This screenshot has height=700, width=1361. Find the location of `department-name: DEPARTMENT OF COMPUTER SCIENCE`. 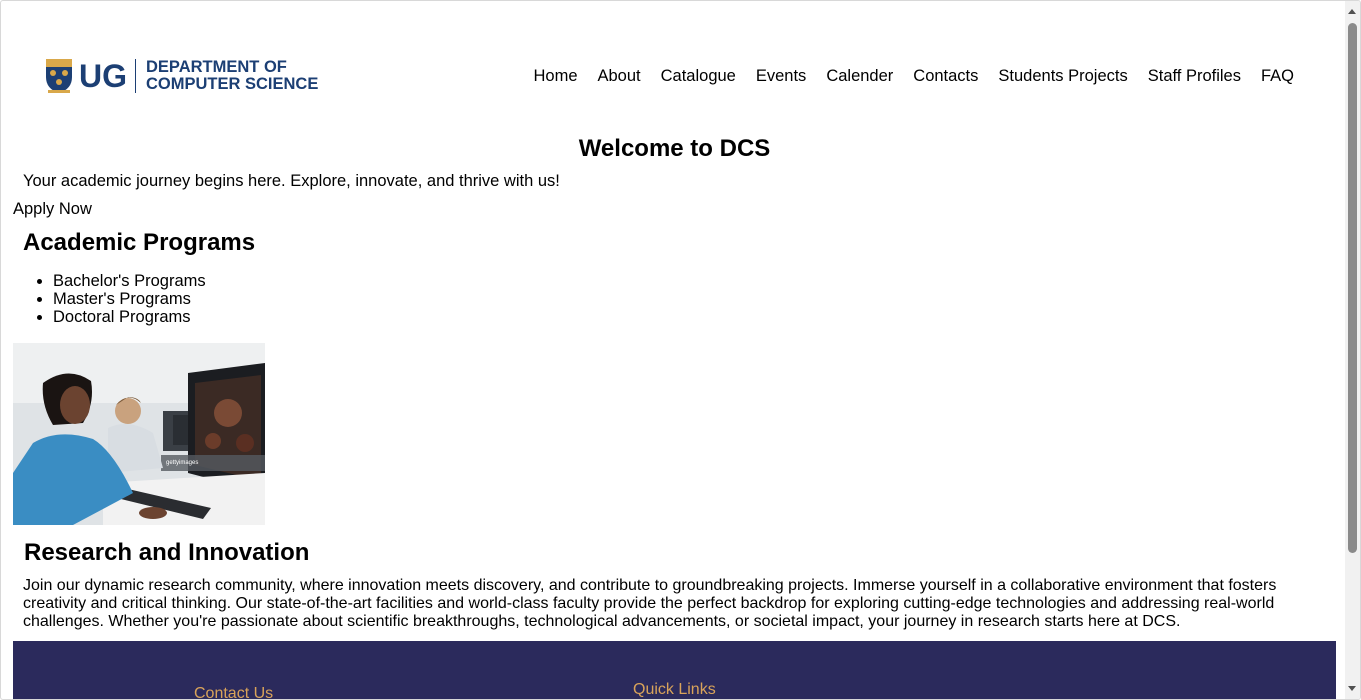

department-name: DEPARTMENT OF COMPUTER SCIENCE is located at coordinates (232, 75).